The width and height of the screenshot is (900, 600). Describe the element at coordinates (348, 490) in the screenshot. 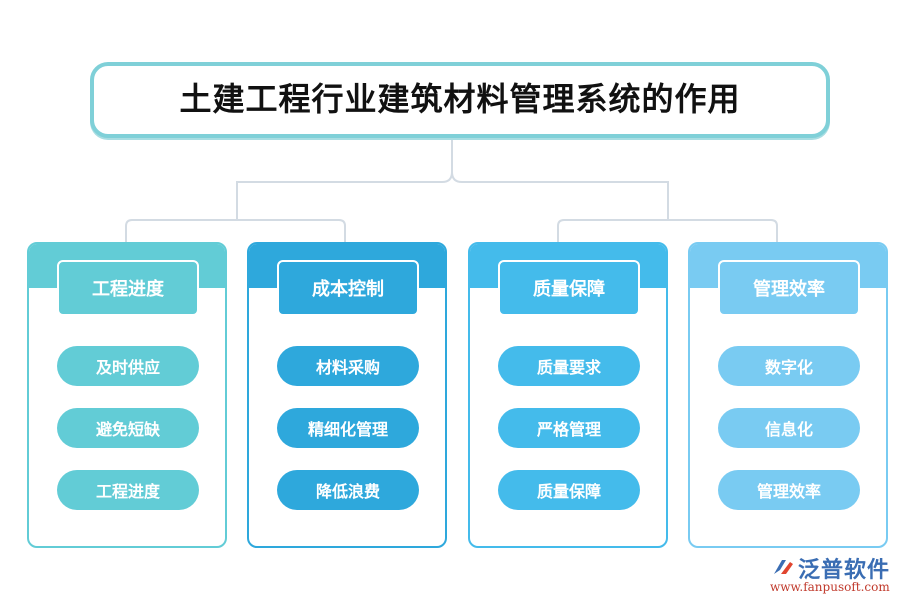

I see `category-item: 降低浪费` at that location.